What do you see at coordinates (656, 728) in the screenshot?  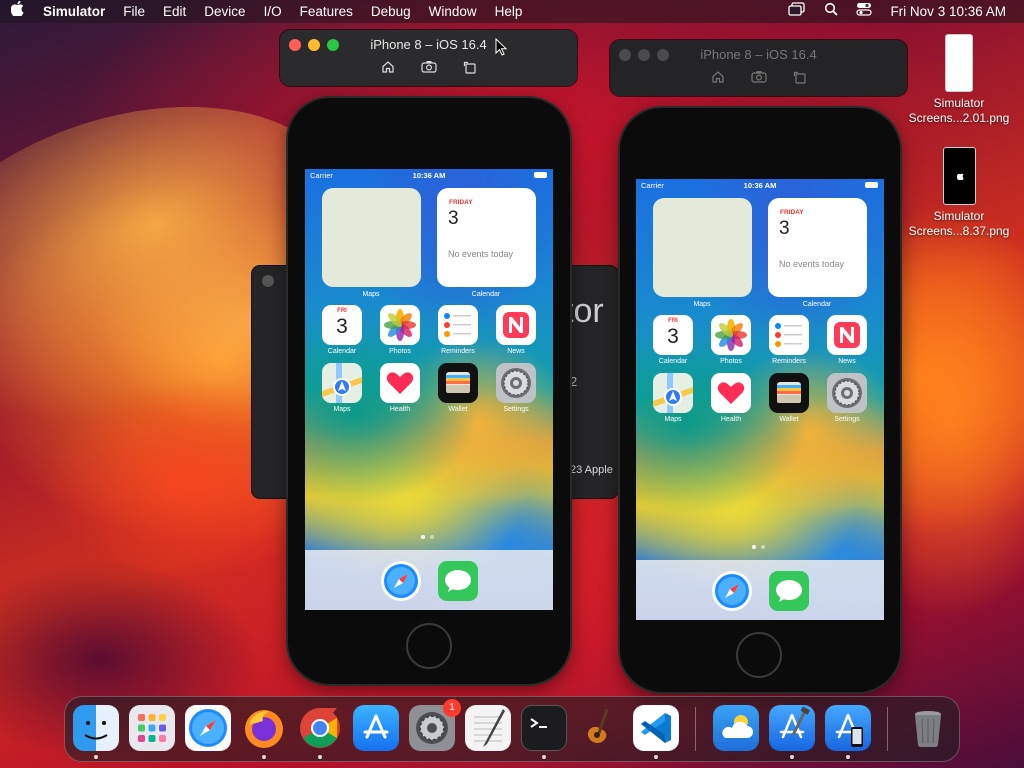 I see `vscode-icon` at bounding box center [656, 728].